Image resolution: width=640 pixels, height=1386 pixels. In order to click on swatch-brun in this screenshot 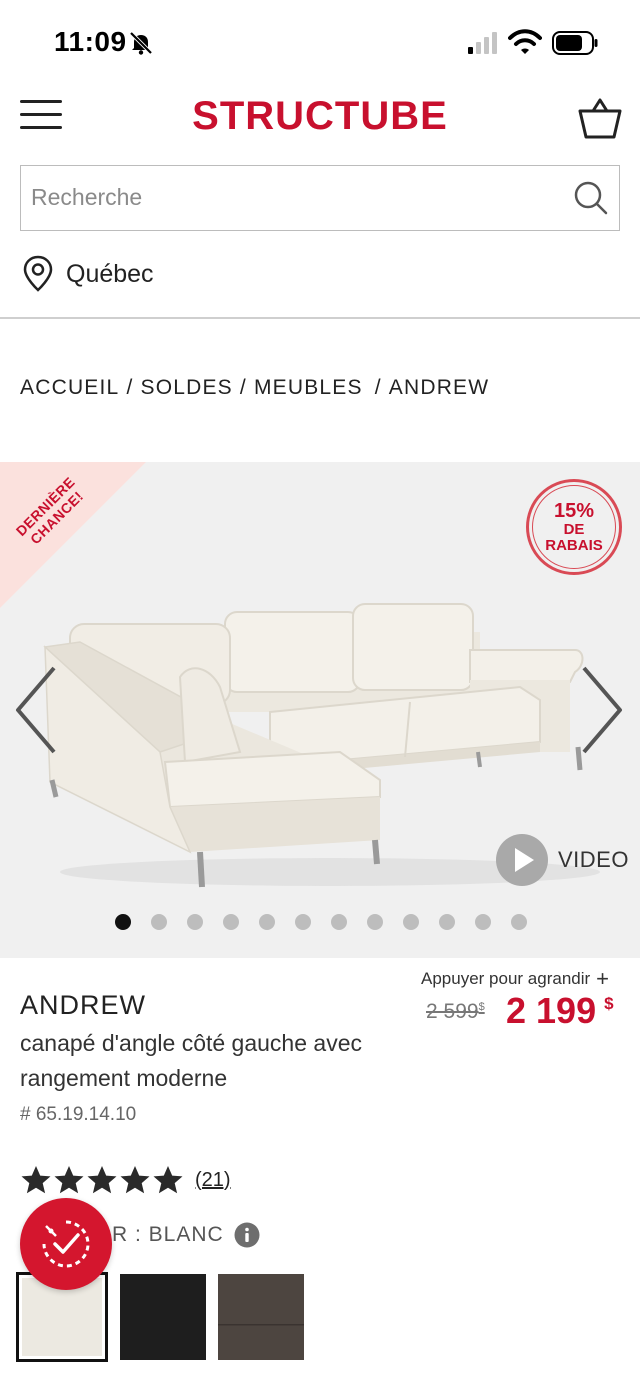, I will do `click(261, 1317)`.